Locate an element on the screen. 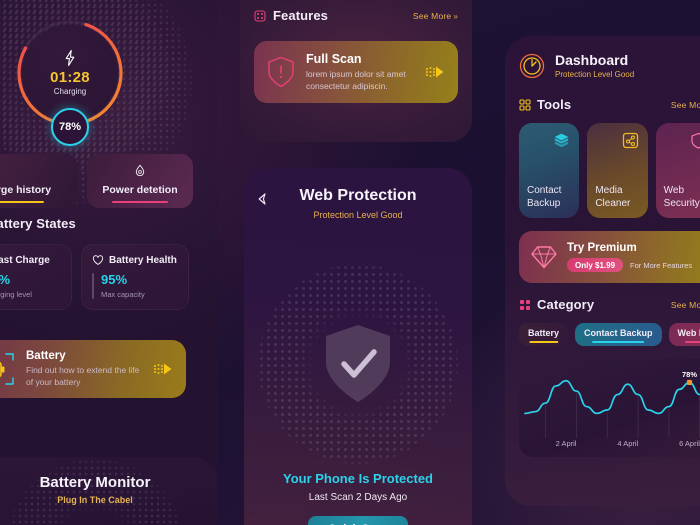 This screenshot has height=525, width=700. grid-squares-icon is located at coordinates (525, 304).